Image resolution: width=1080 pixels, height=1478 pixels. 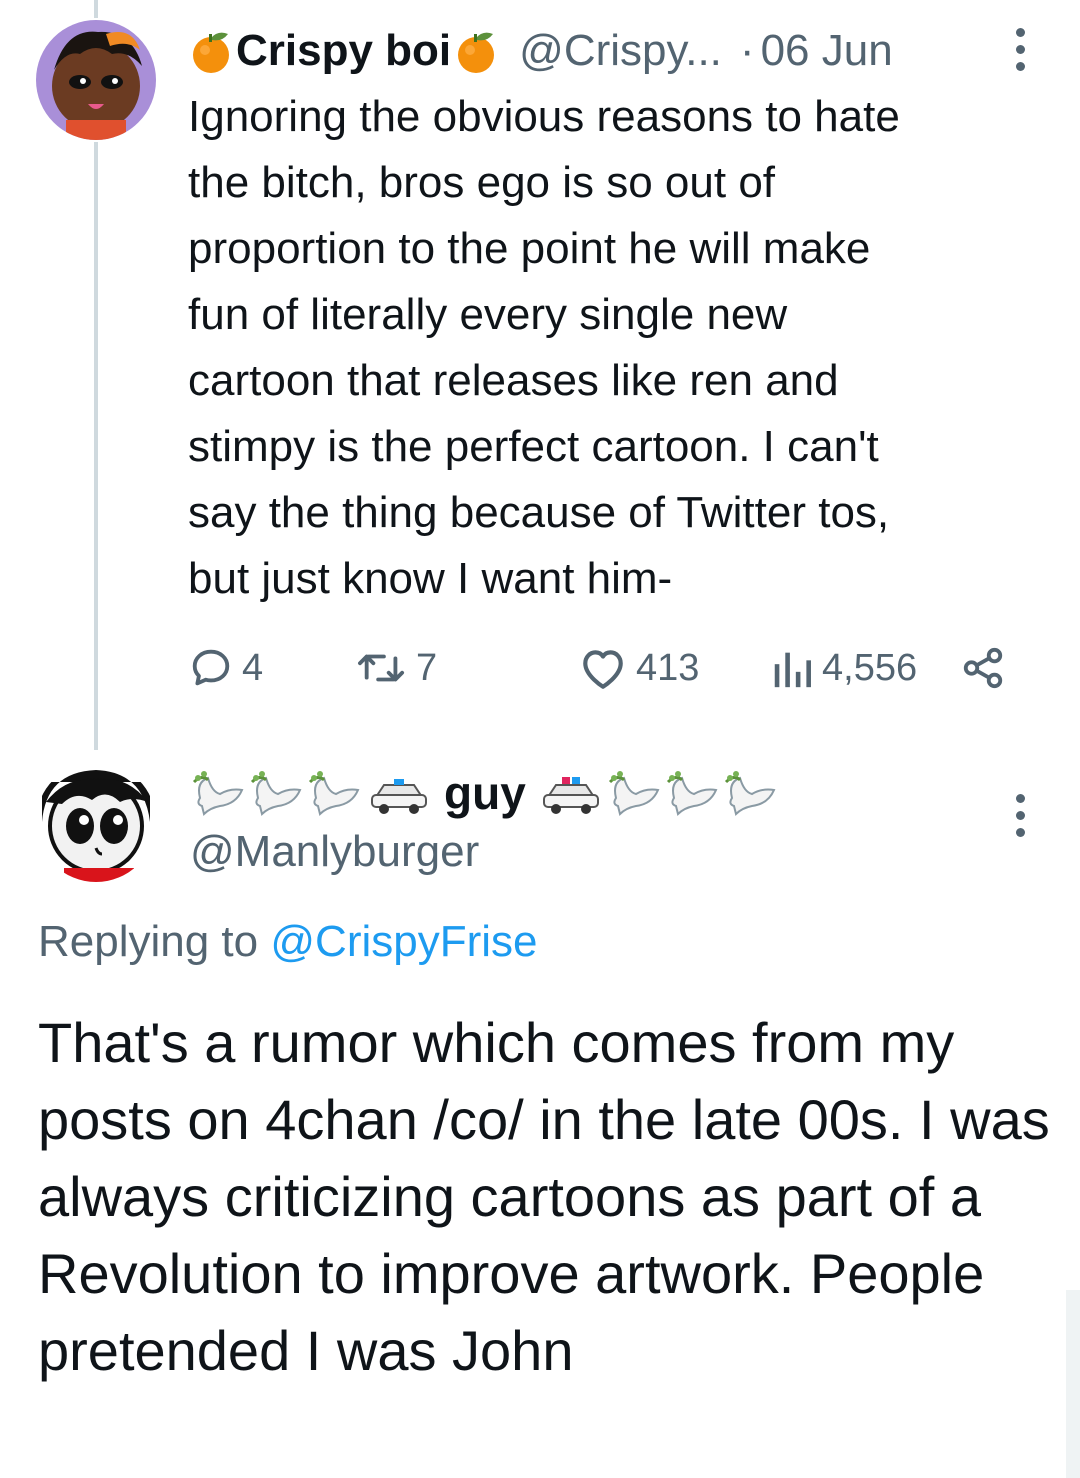 What do you see at coordinates (343, 51) in the screenshot?
I see `display-name: Crispy boi` at bounding box center [343, 51].